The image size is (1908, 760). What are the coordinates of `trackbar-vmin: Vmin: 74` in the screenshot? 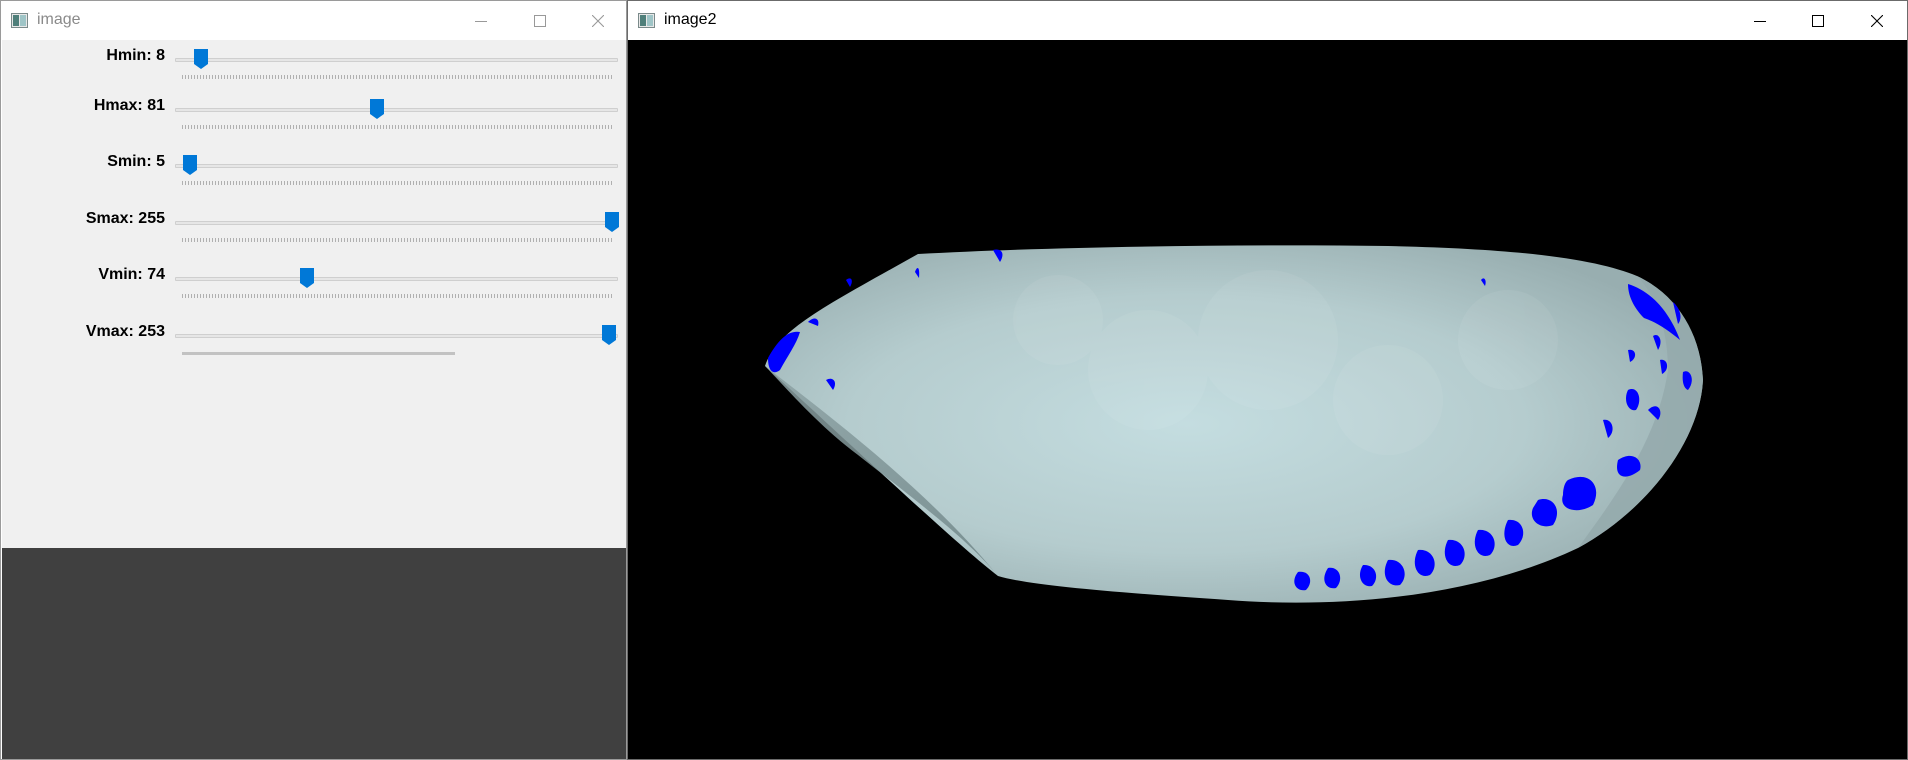 It's located at (314, 290).